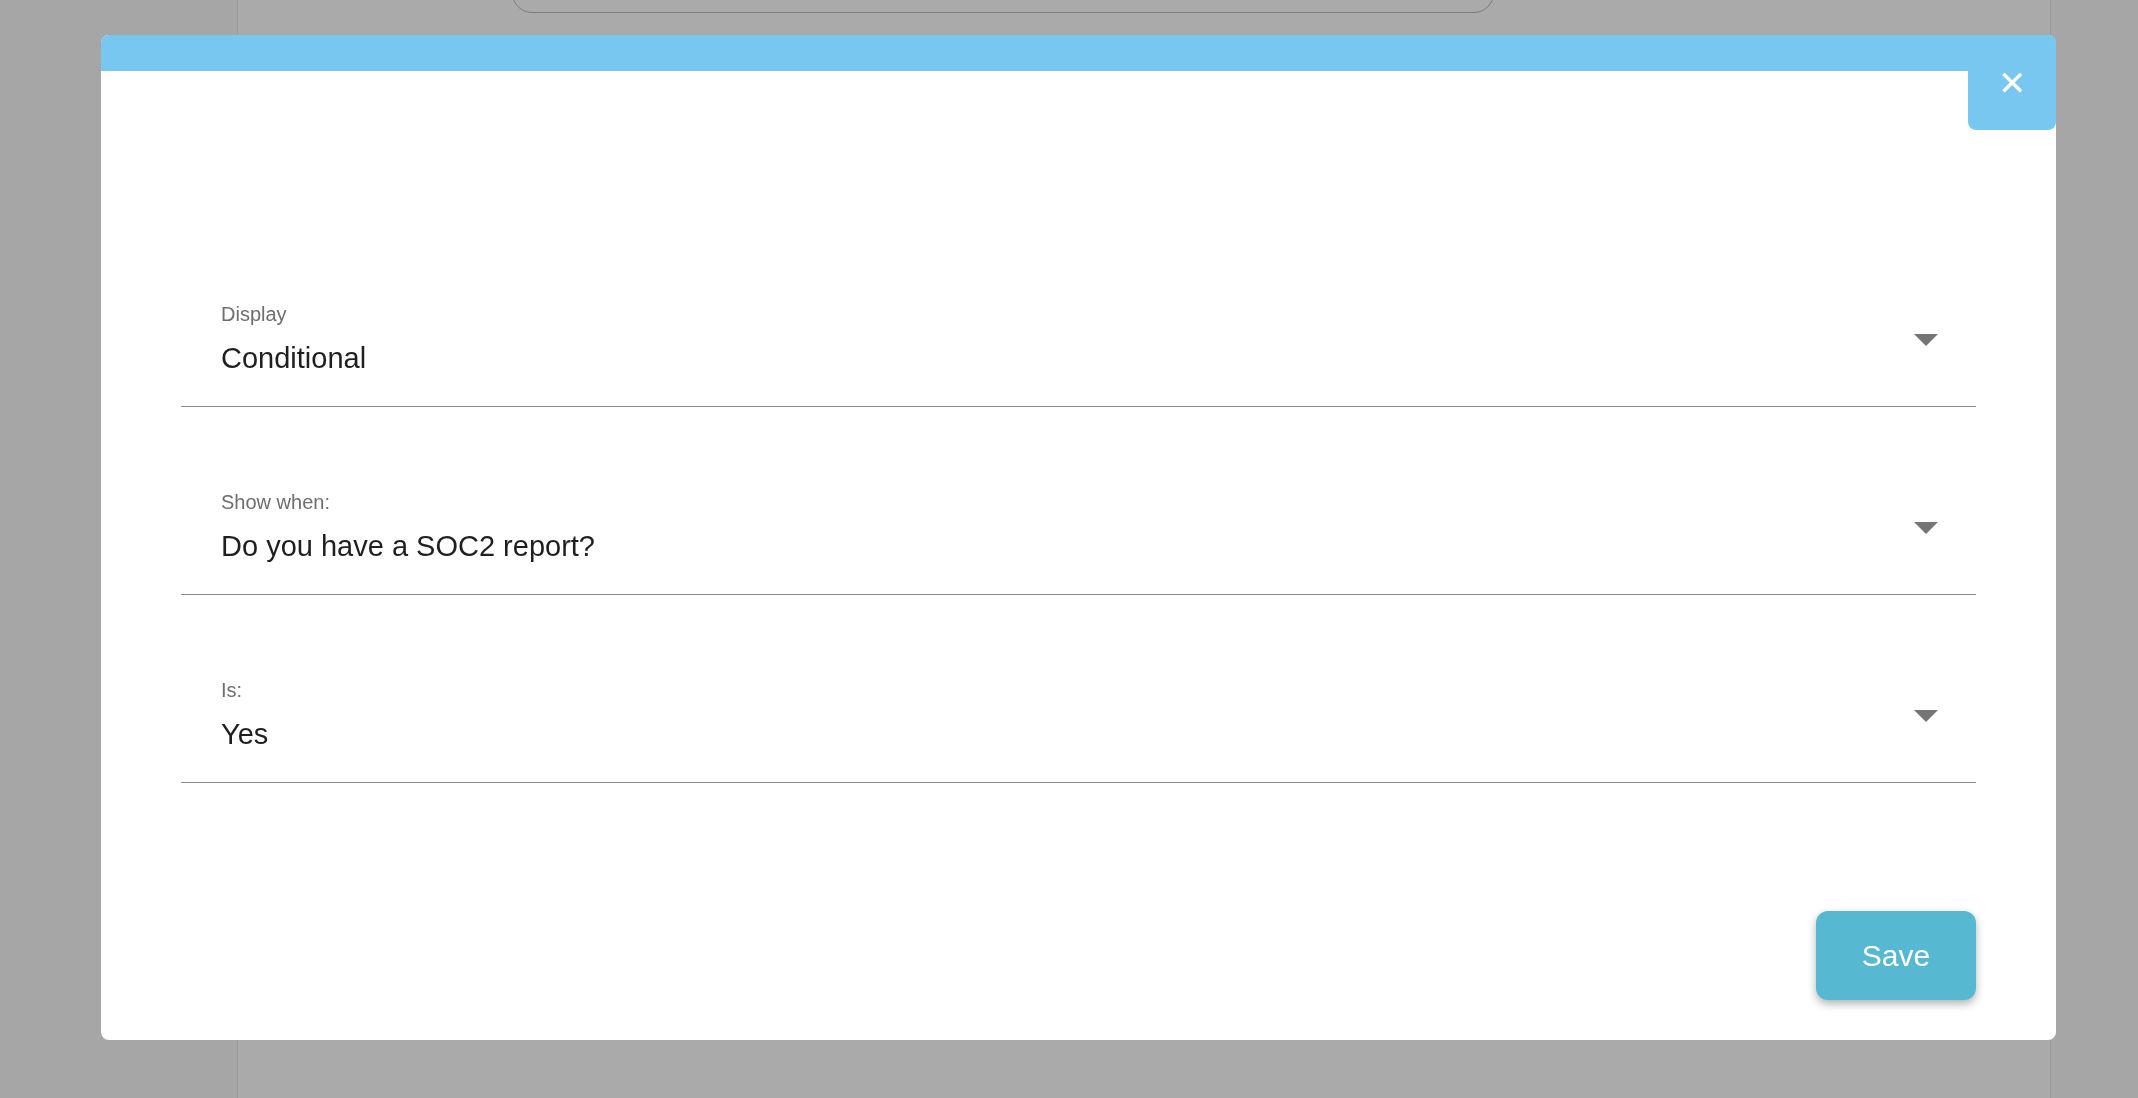 This screenshot has height=1098, width=2138. What do you see at coordinates (408, 546) in the screenshot?
I see `field-value: Do you have a SOC2 report?` at bounding box center [408, 546].